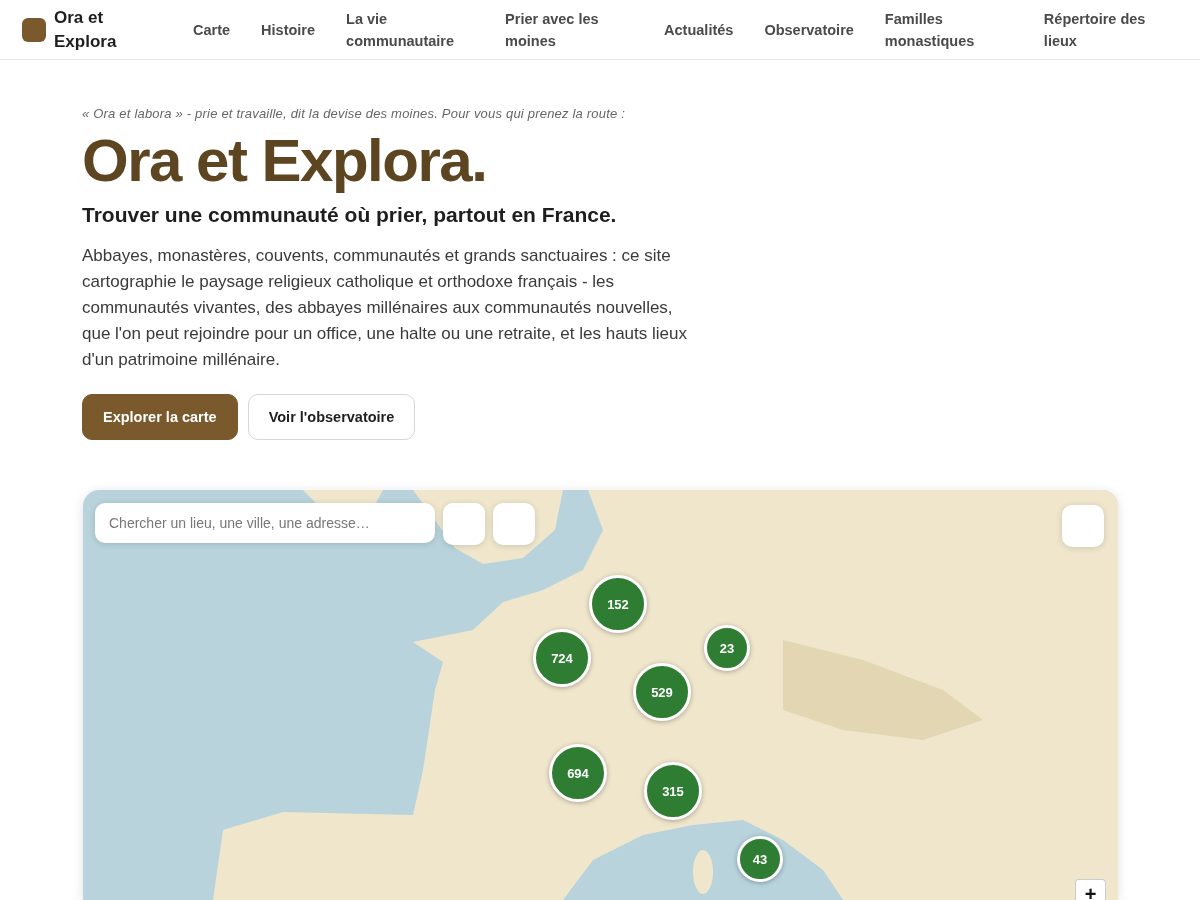 The width and height of the screenshot is (1200, 900). What do you see at coordinates (948, 29) in the screenshot?
I see `nav-link: Familles monastiques` at bounding box center [948, 29].